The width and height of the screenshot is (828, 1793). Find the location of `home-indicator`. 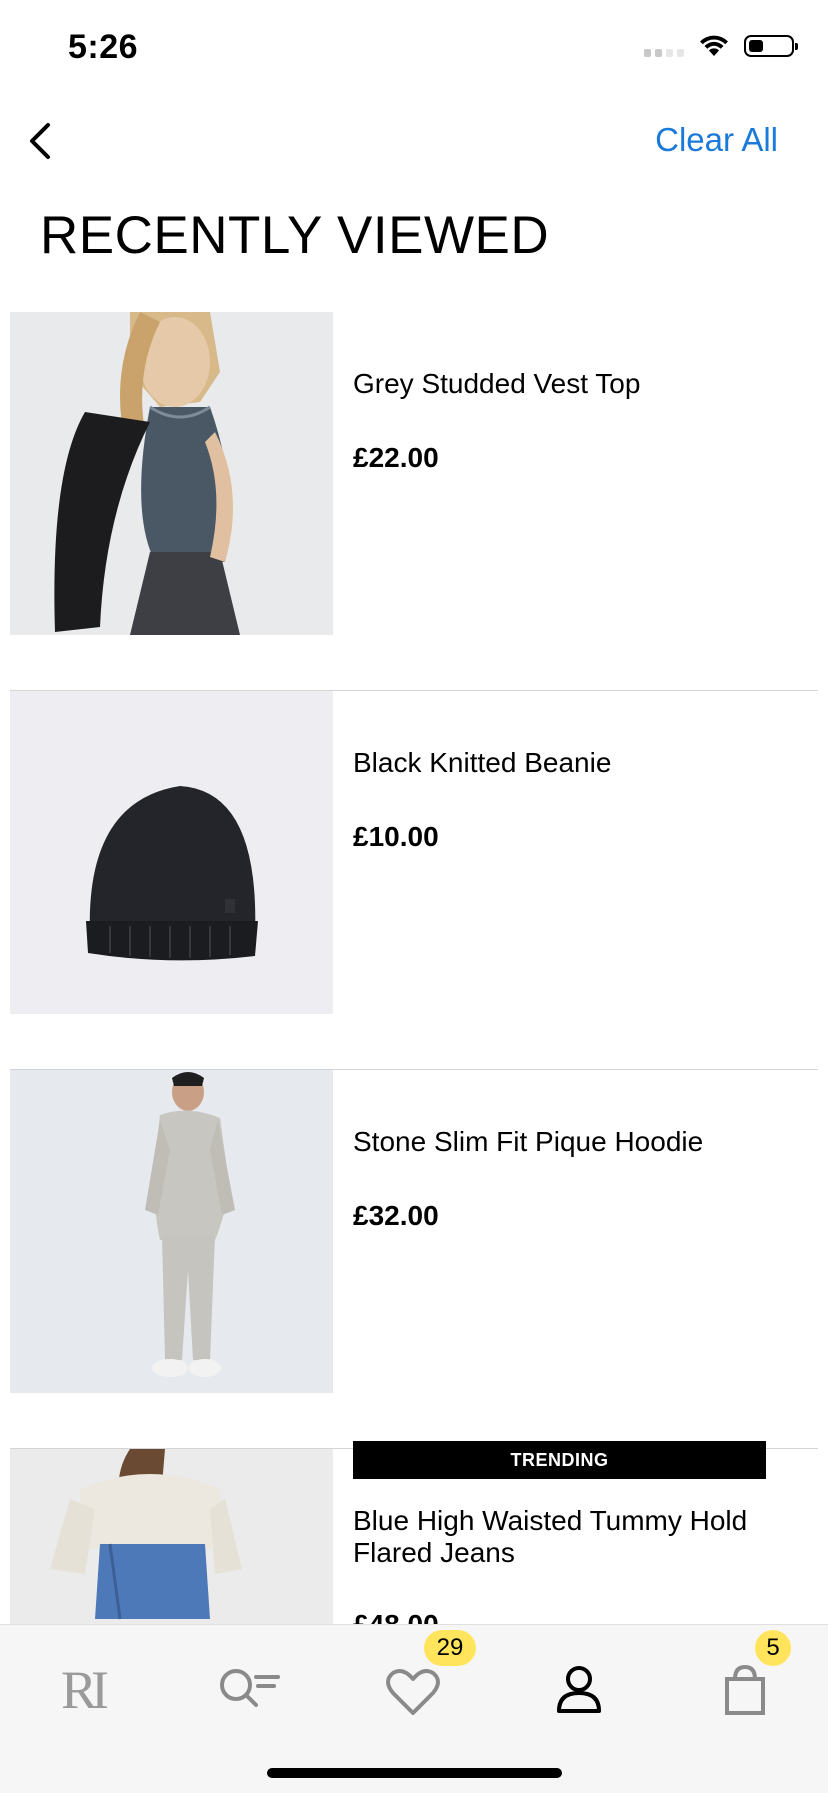

home-indicator is located at coordinates (414, 1773).